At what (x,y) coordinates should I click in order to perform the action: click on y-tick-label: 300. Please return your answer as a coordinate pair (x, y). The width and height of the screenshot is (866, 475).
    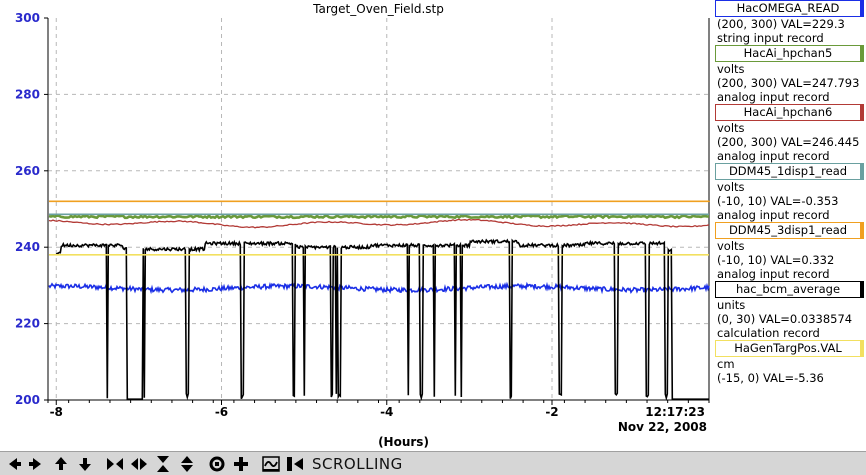
    Looking at the image, I should click on (27, 18).